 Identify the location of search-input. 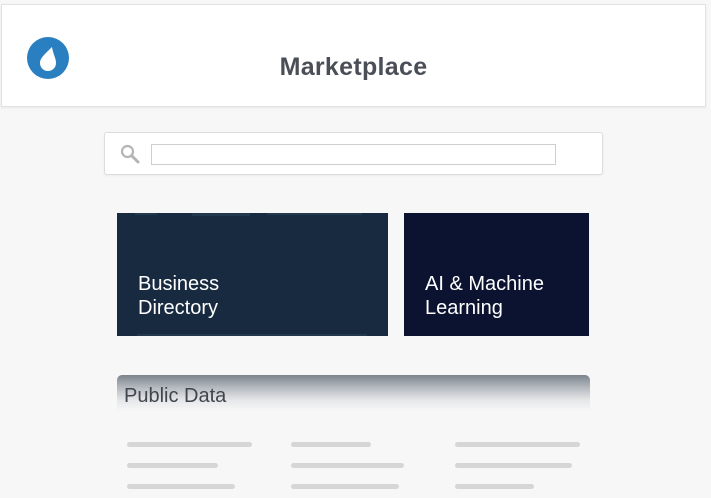
(353, 154).